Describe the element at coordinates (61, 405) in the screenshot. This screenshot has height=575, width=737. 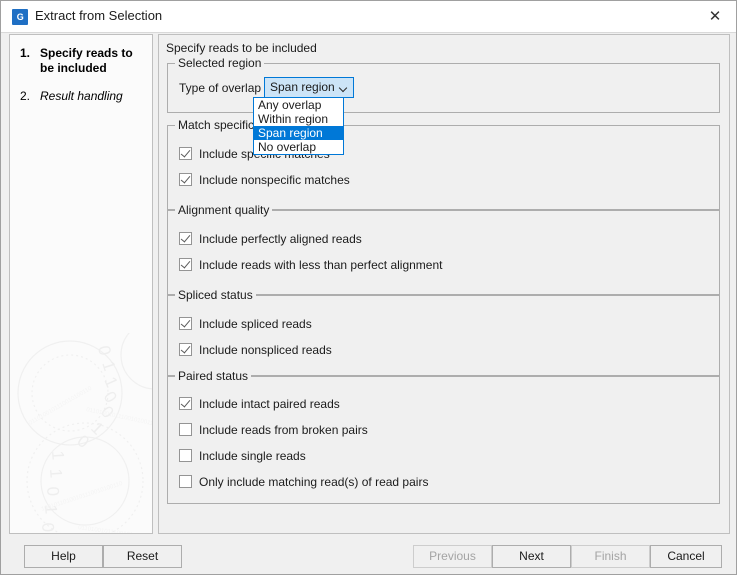
I see `svg-text: 0110100101110010100110` at that location.